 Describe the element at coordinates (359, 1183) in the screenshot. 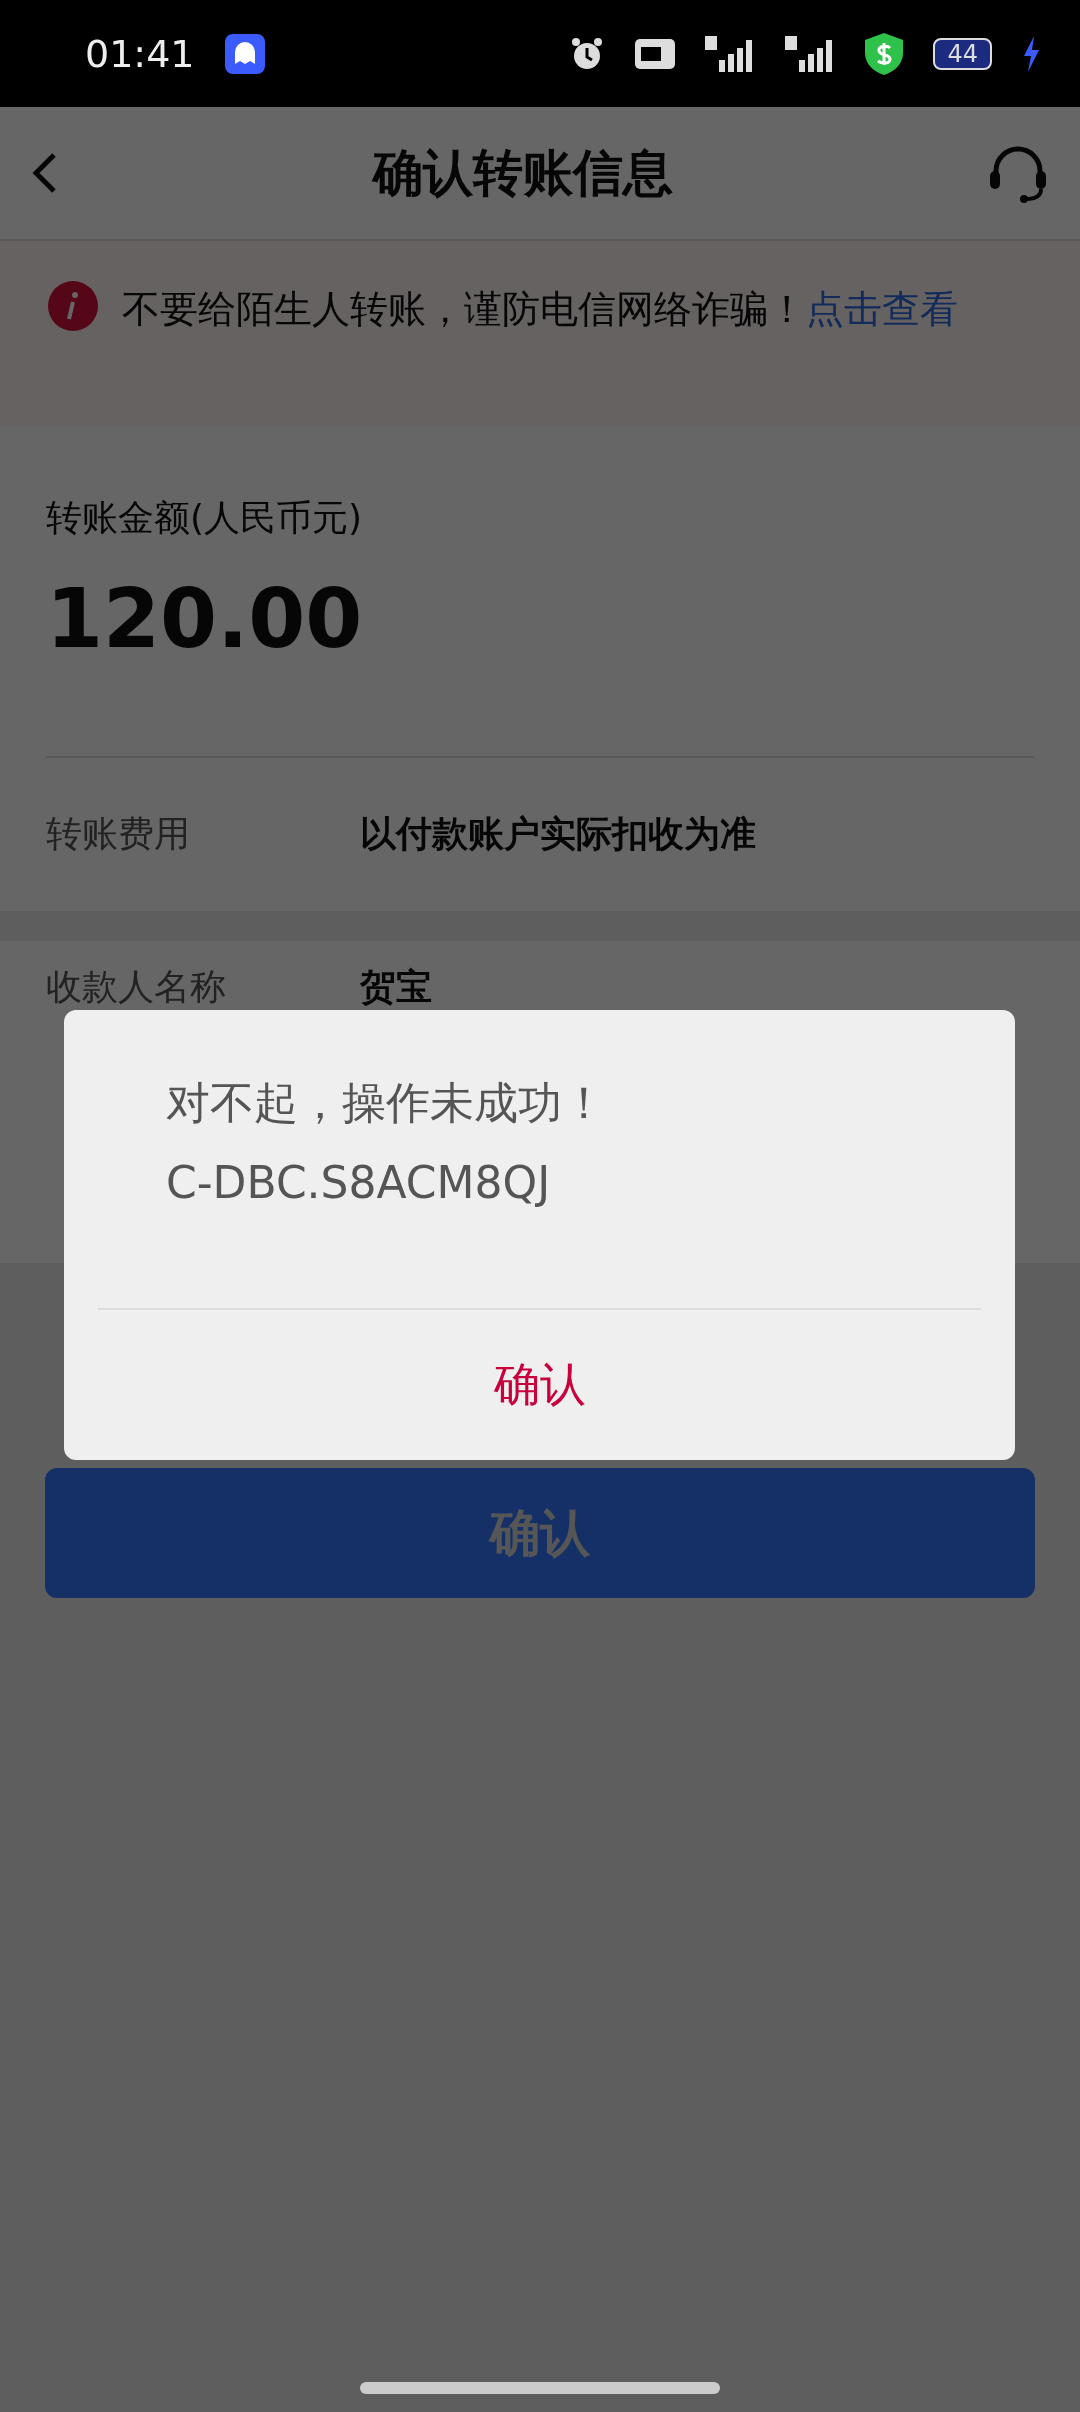

I see `dialog-message: C-DBC.S8ACM8QJ` at that location.